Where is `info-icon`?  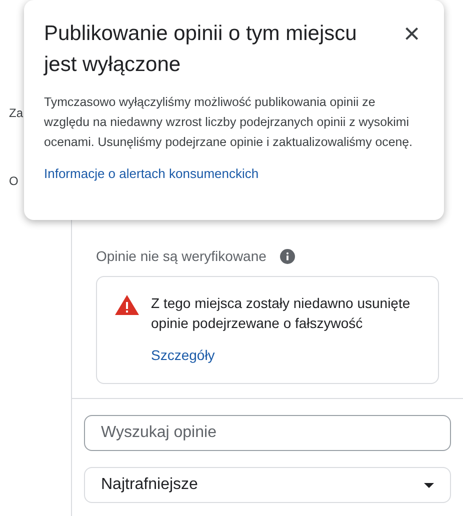 info-icon is located at coordinates (288, 256).